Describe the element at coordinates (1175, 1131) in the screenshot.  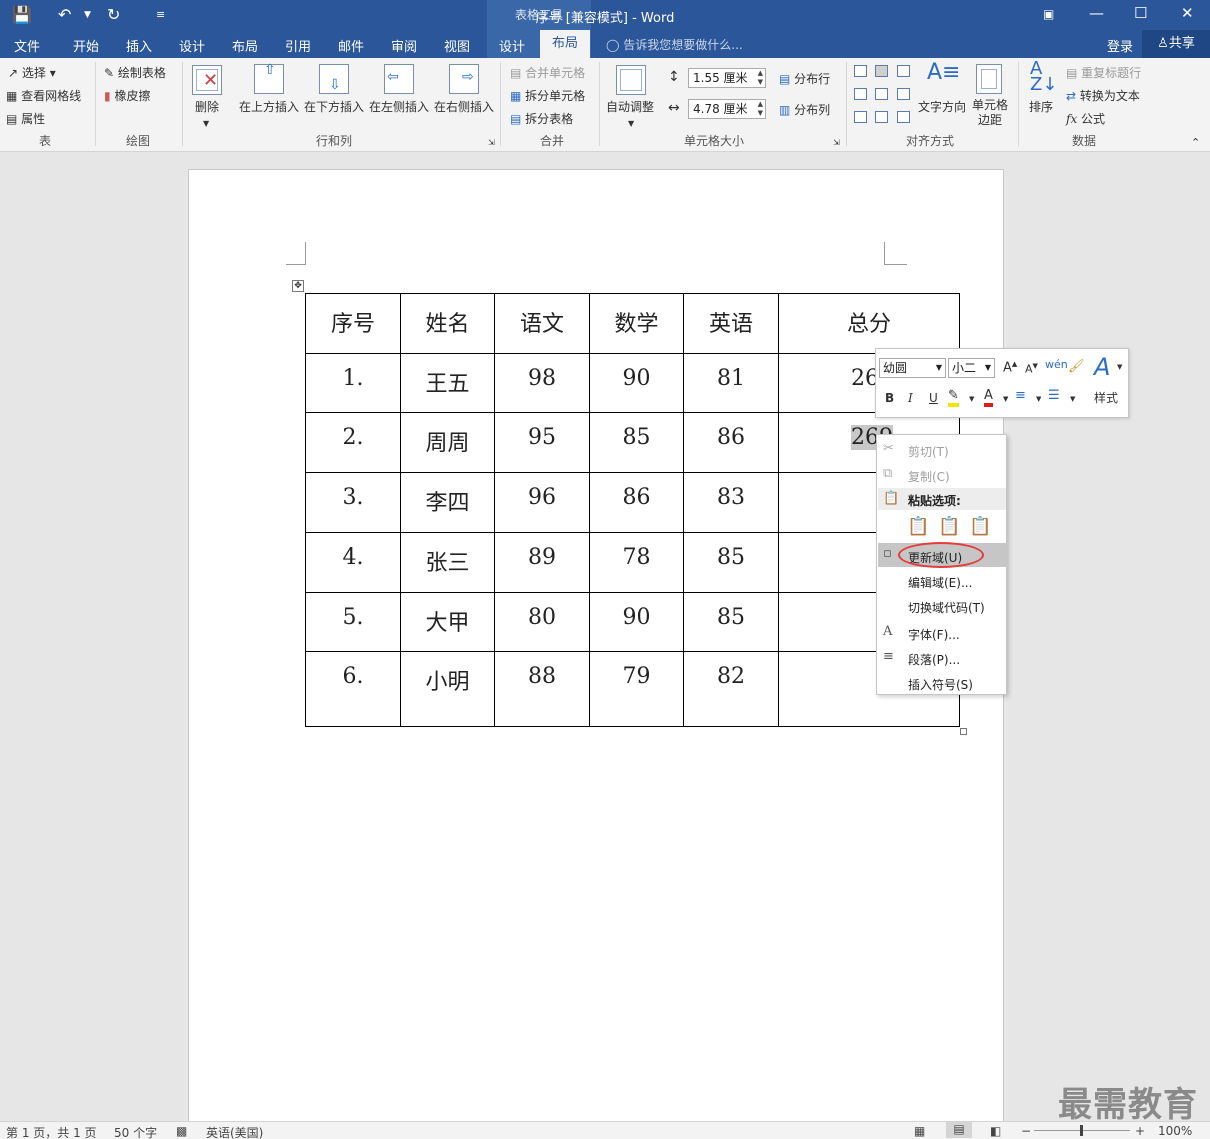
I see `zoom-level: 100%` at that location.